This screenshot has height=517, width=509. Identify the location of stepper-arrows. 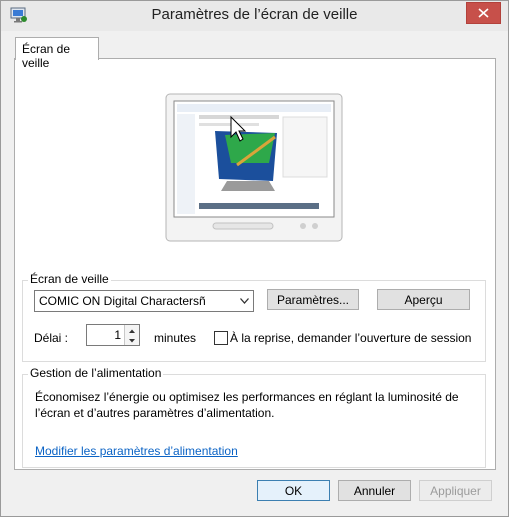
(131, 335).